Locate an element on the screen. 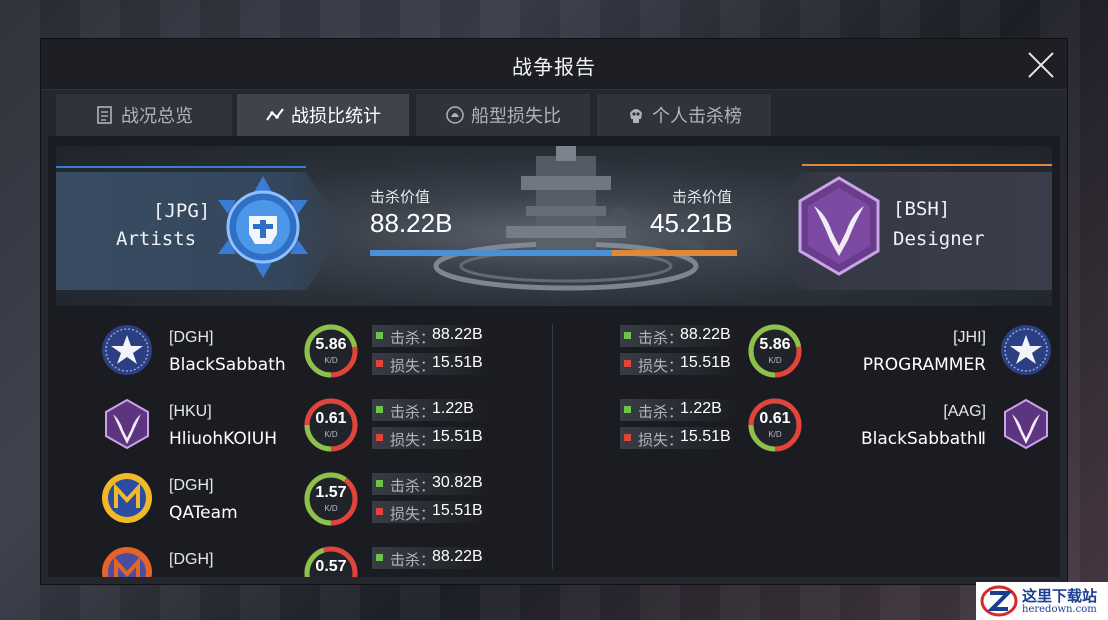 The width and height of the screenshot is (1108, 620). ship-icon is located at coordinates (455, 115).